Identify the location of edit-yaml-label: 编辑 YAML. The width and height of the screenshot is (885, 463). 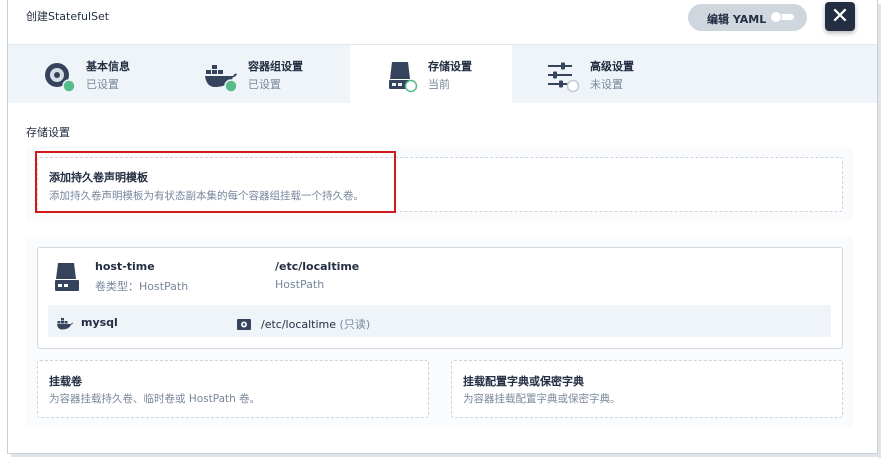
(737, 19).